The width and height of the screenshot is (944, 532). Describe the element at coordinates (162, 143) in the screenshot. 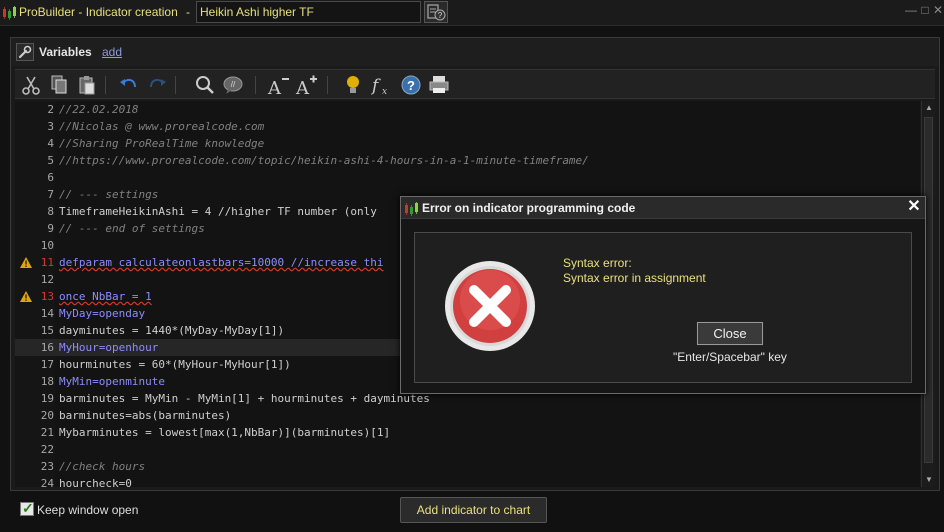

I see `code-text: //Sharing ProRealTime knowledge` at that location.